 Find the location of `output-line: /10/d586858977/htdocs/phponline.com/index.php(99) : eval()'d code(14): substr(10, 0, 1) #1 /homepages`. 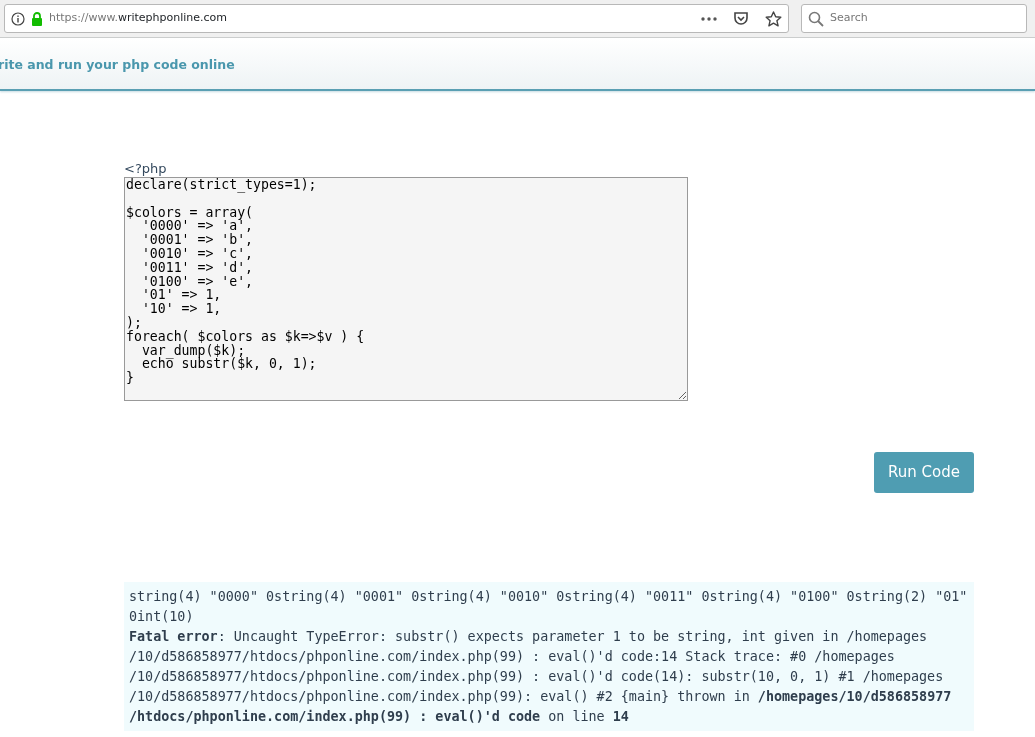

output-line: /10/d586858977/htdocs/phponline.com/index.php(99) : eval()'d code(14): substr(10, 0, 1) #1 /homepages is located at coordinates (536, 677).